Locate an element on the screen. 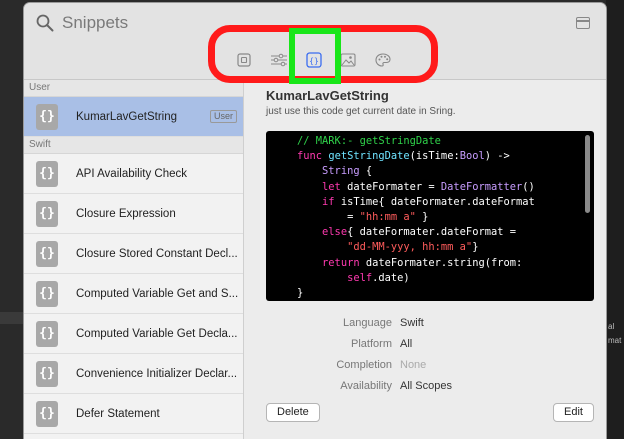  background-text: mat is located at coordinates (615, 340).